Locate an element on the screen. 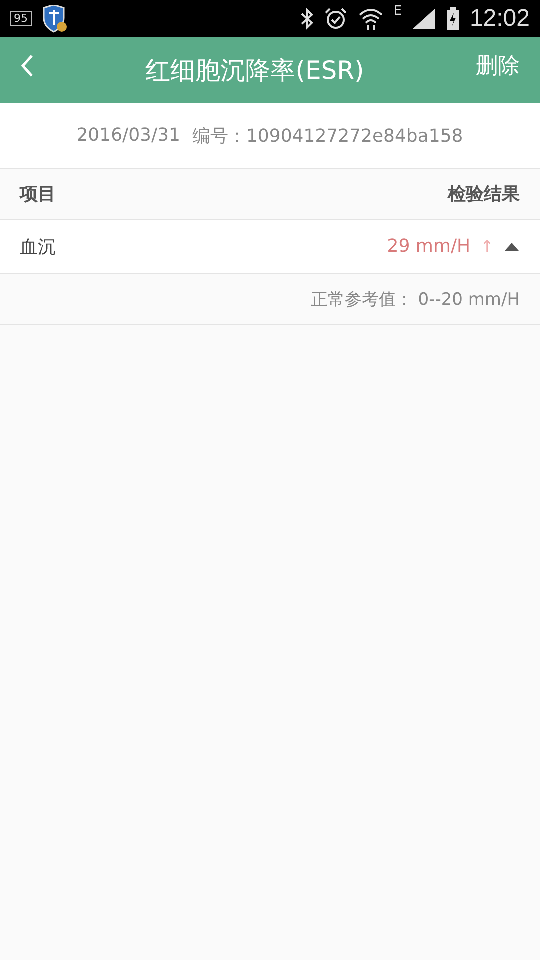 The image size is (540, 960). signal-icon is located at coordinates (424, 19).